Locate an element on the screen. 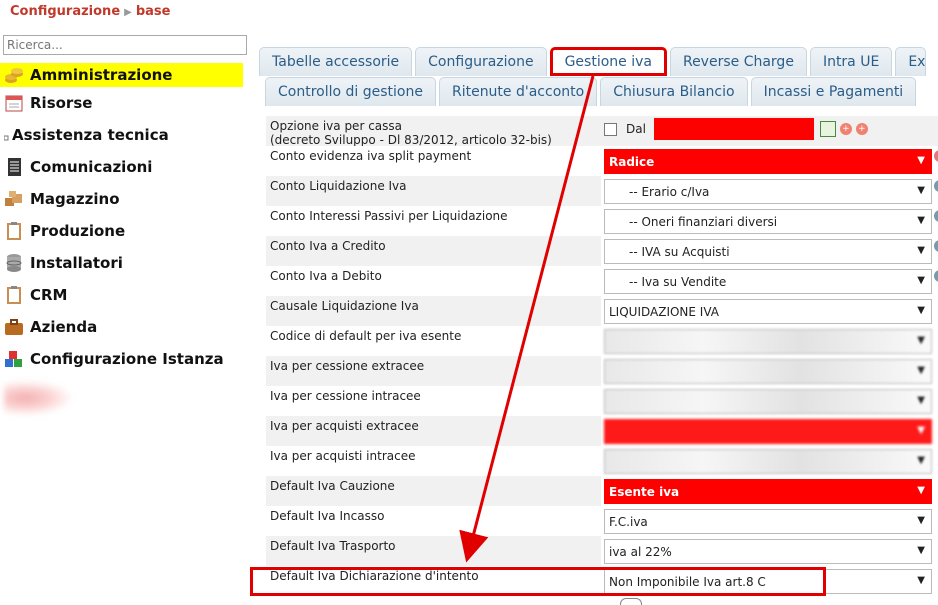  iva-acquisti-extracee-select: ▼ is located at coordinates (768, 431).